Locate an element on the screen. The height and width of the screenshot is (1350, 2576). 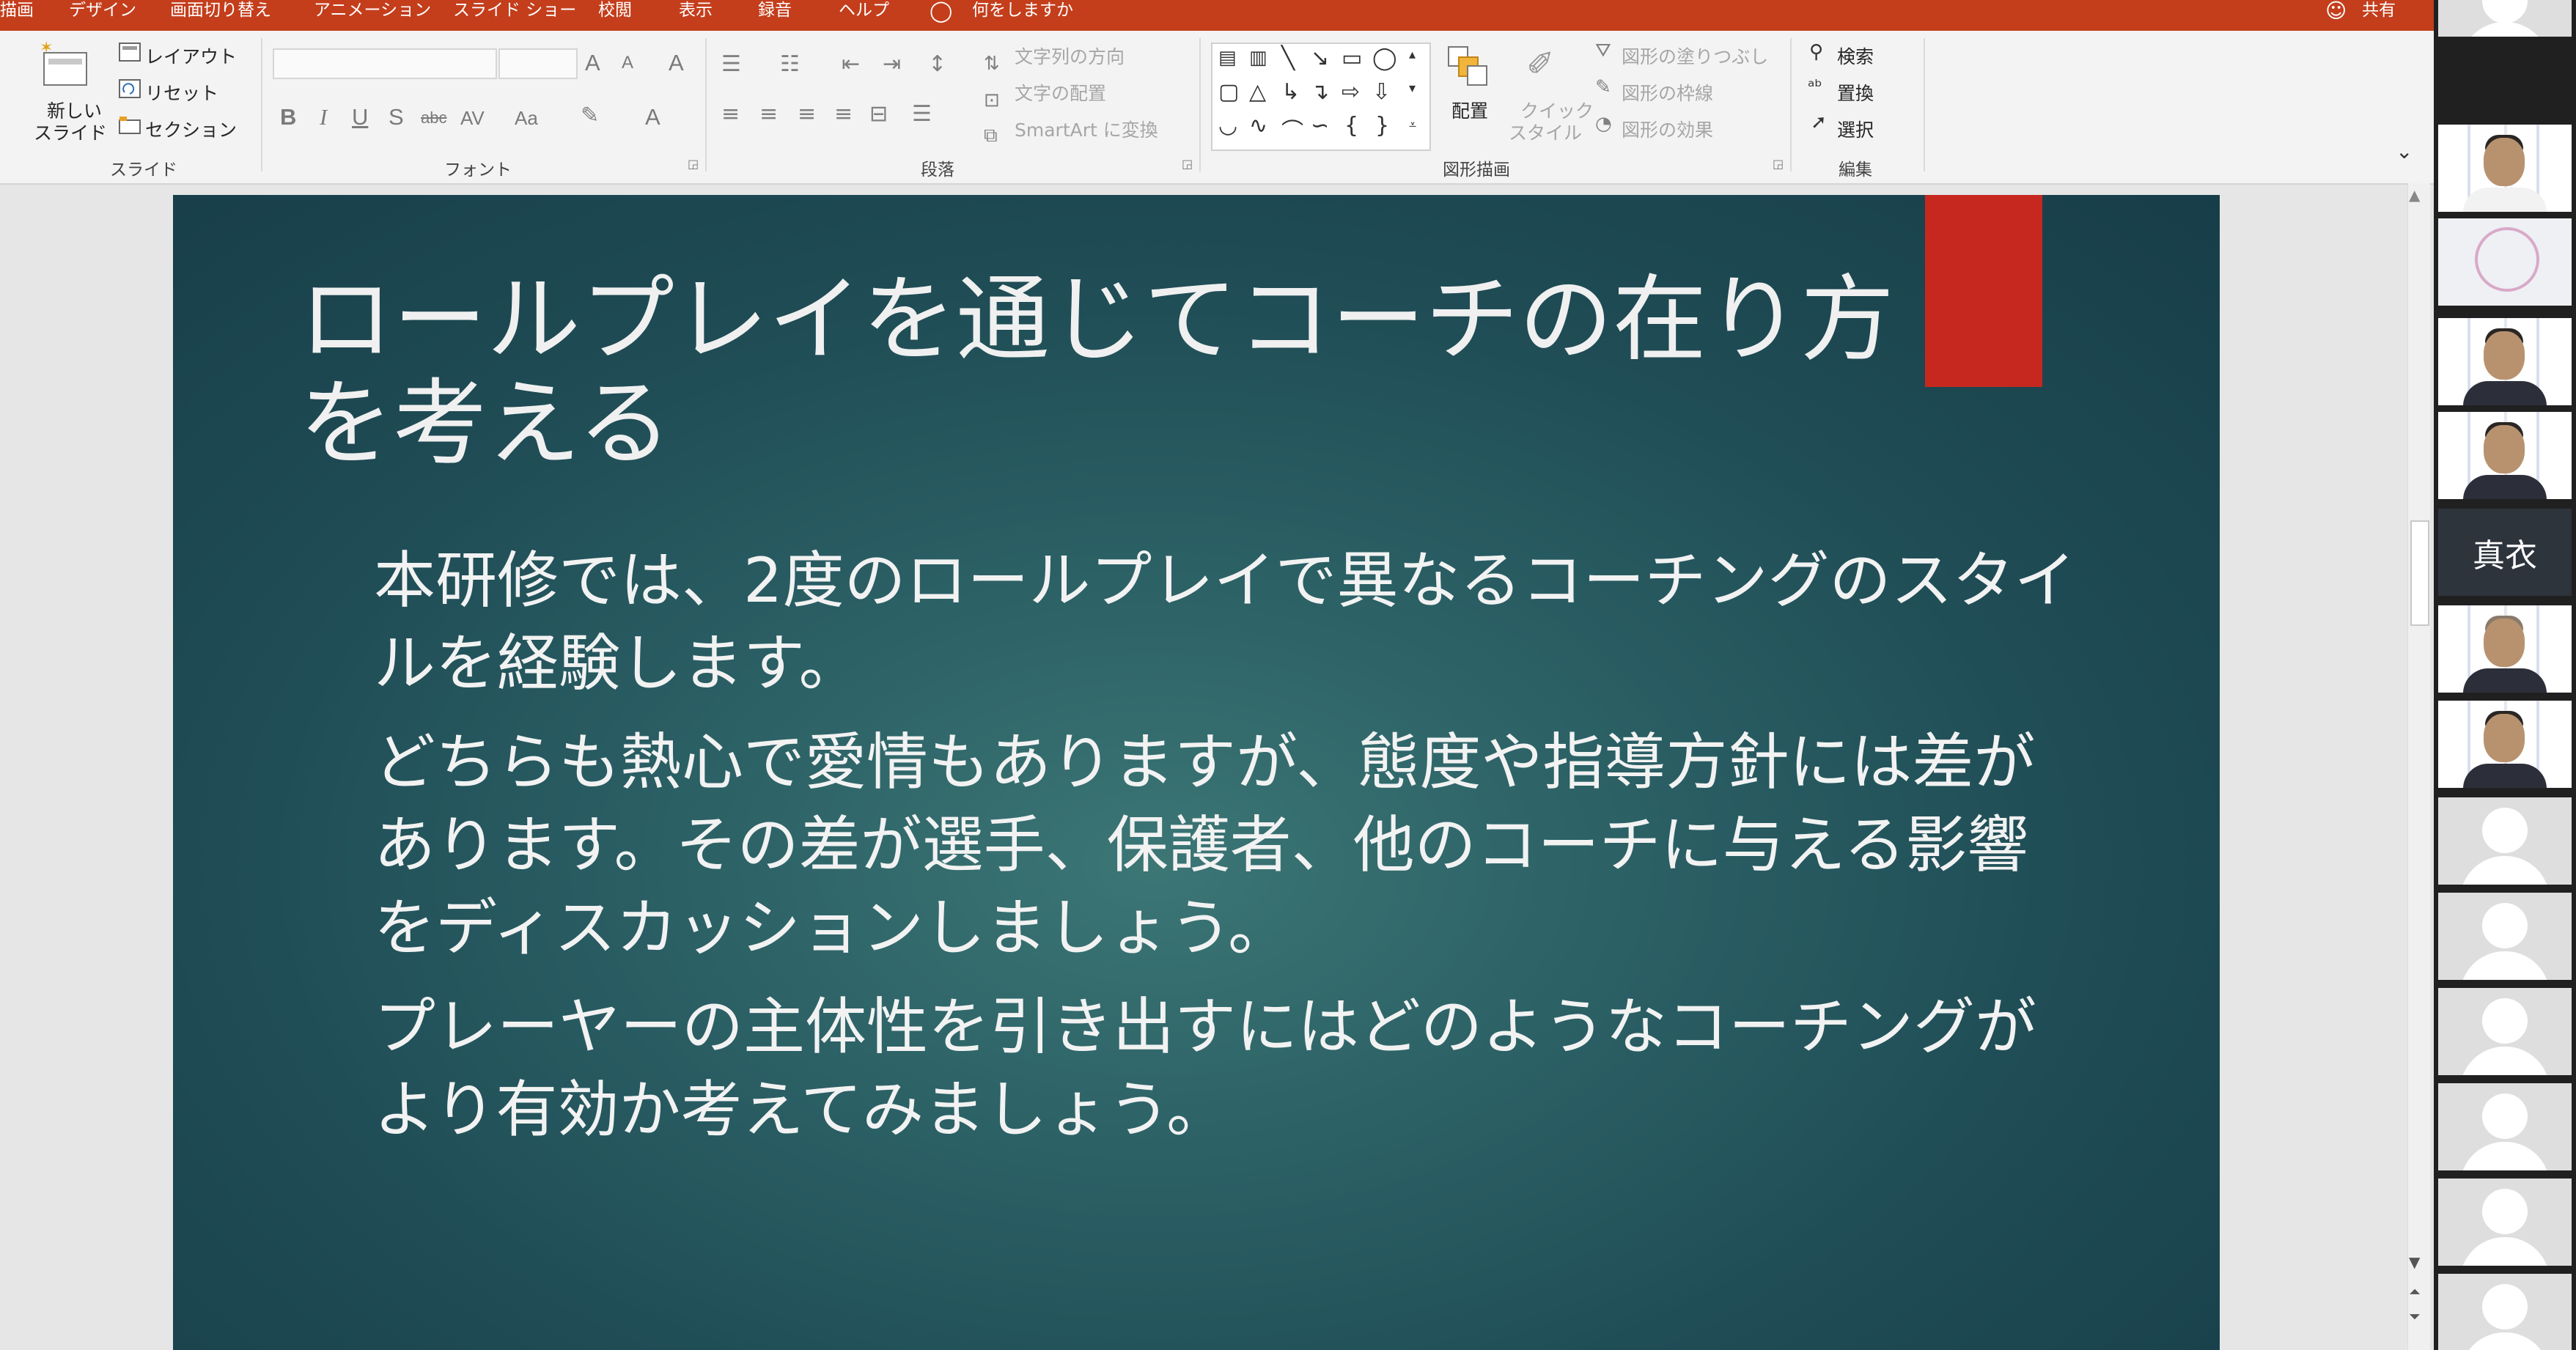
freeform-icon: ◡ is located at coordinates (1227, 126).